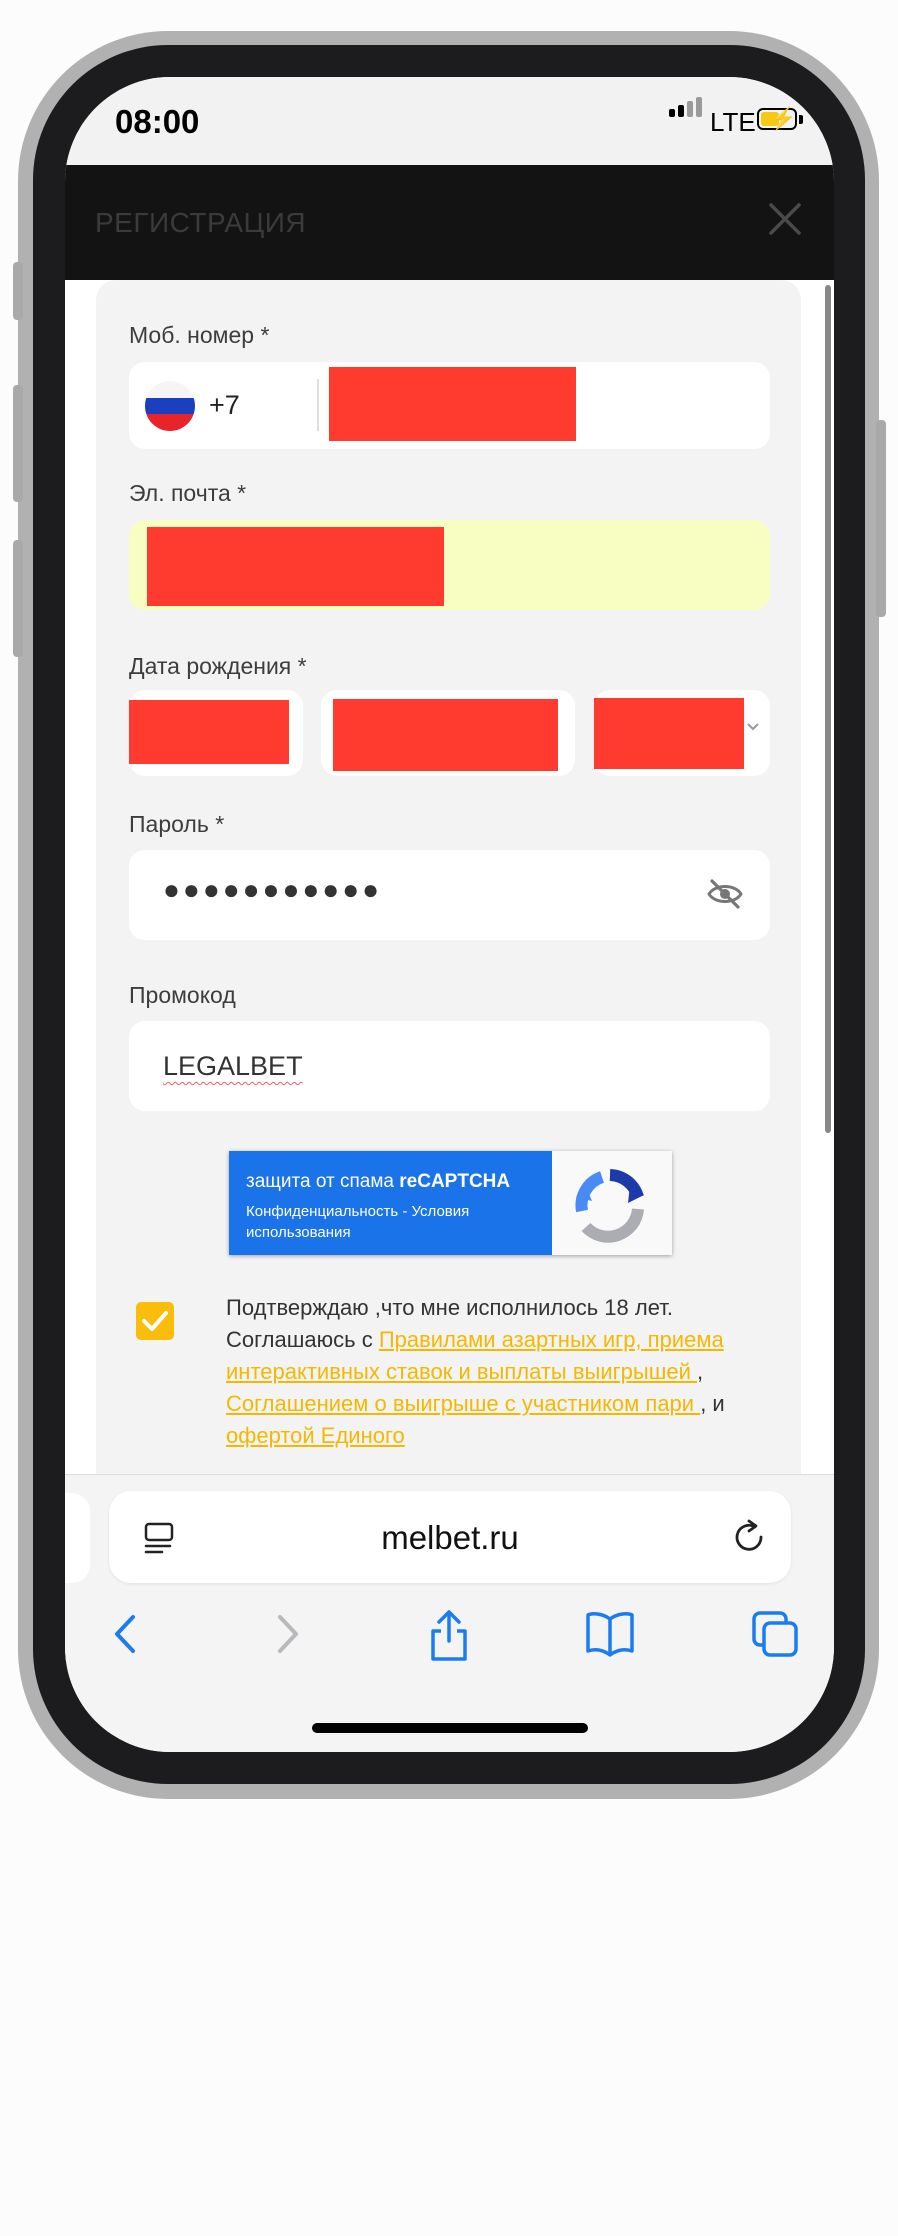 The image size is (898, 2236). Describe the element at coordinates (669, 733) in the screenshot. I see `birth-year-redacted` at that location.